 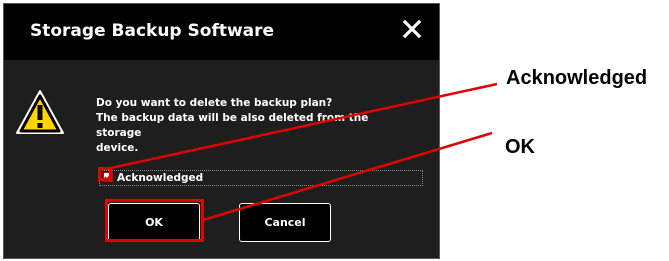 What do you see at coordinates (577, 78) in the screenshot?
I see `acknowledged-callout: Acknowledged` at bounding box center [577, 78].